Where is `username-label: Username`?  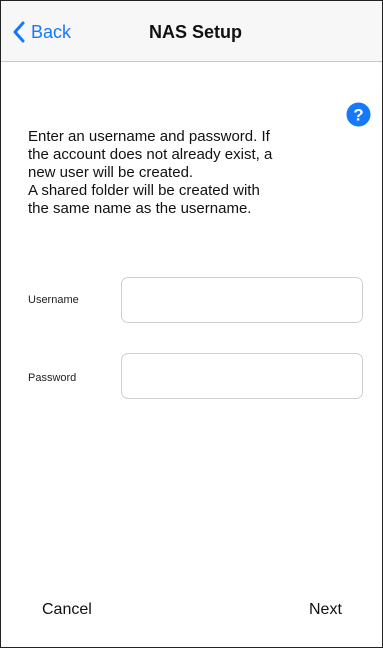 username-label: Username is located at coordinates (53, 300).